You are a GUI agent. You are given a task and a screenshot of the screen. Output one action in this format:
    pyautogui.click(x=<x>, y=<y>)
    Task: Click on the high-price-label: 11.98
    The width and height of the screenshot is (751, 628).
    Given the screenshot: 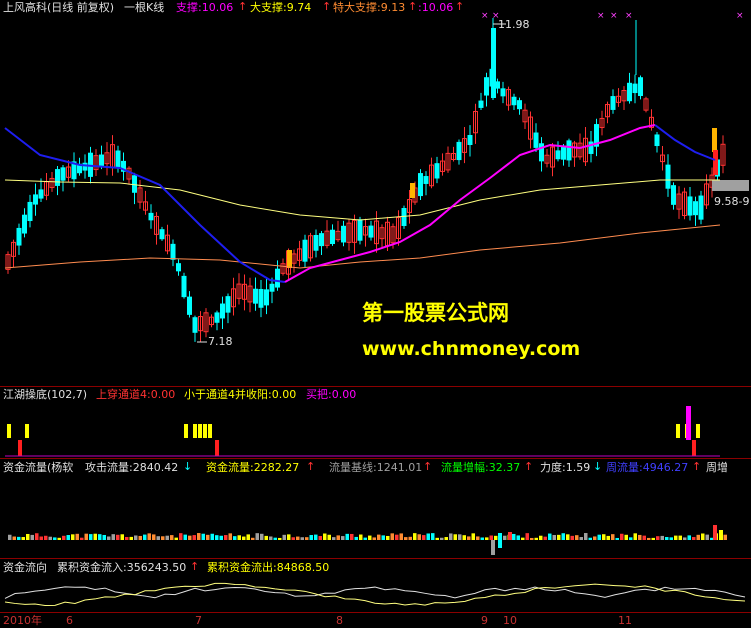 What is the action you would take?
    pyautogui.click(x=514, y=24)
    